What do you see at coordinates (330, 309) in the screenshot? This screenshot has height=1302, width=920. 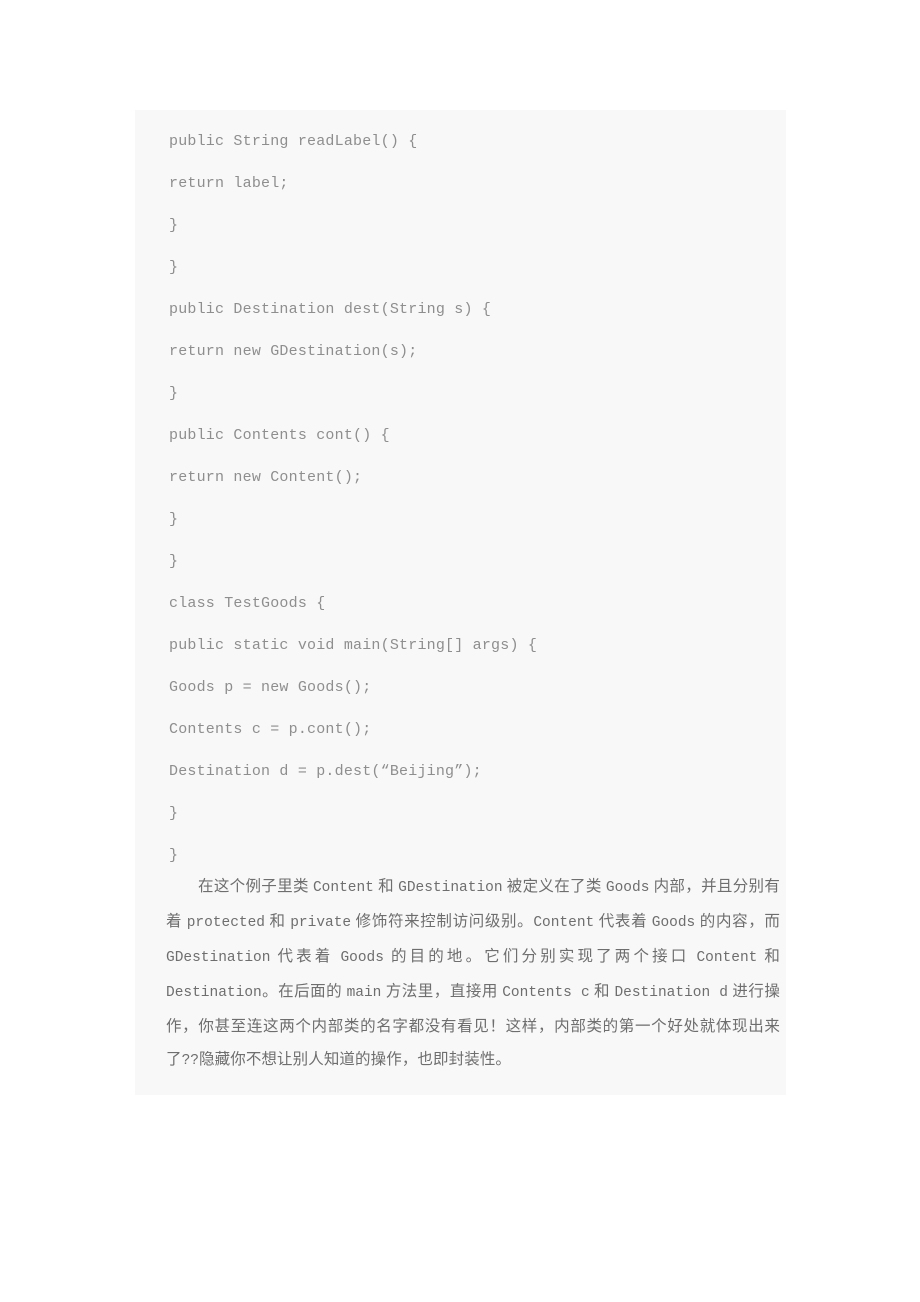 I see `code-line: public Destination dest(String s) {` at bounding box center [330, 309].